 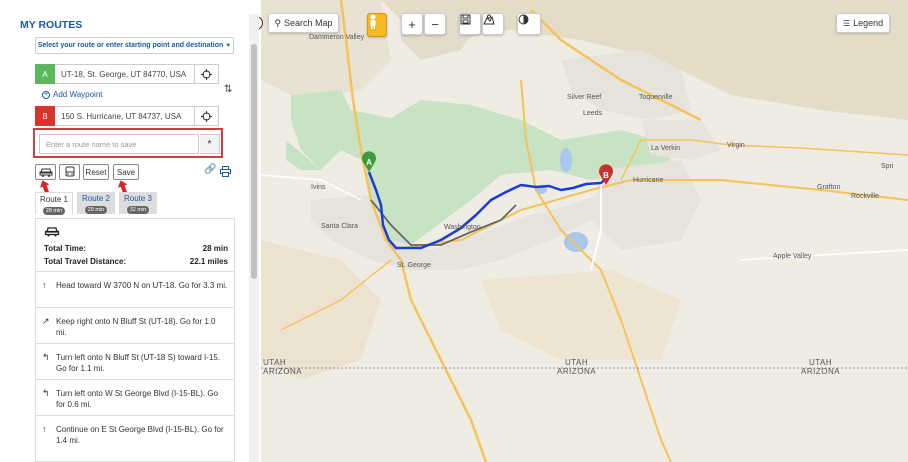 What do you see at coordinates (72, 94) in the screenshot?
I see `add-waypoint-link: + Add Waypoint` at bounding box center [72, 94].